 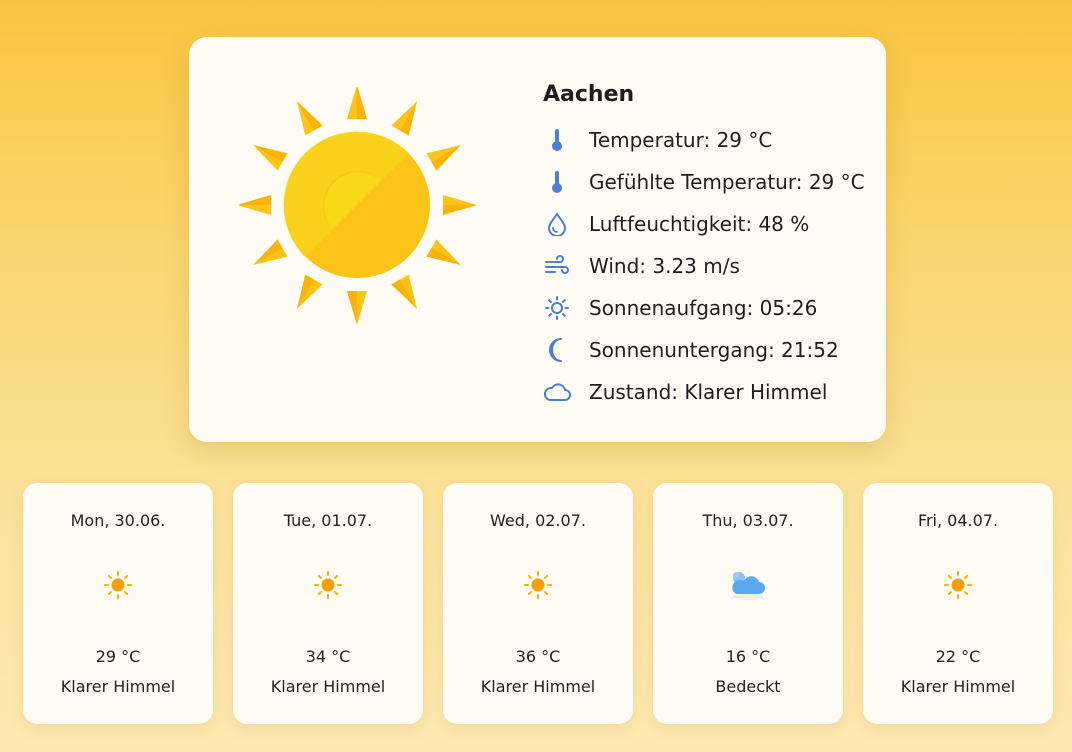 I want to click on detail-wind-text: Wind: 3.23 m/s, so click(x=664, y=266).